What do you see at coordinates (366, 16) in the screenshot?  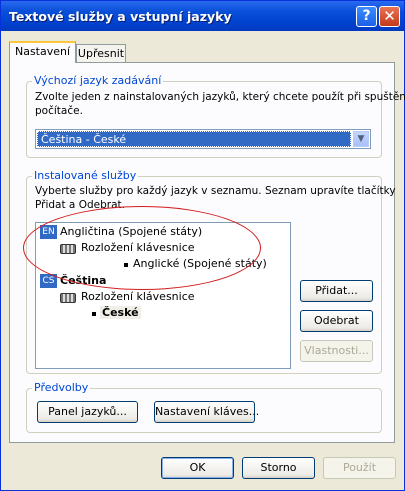 I see `help-icon: ?` at bounding box center [366, 16].